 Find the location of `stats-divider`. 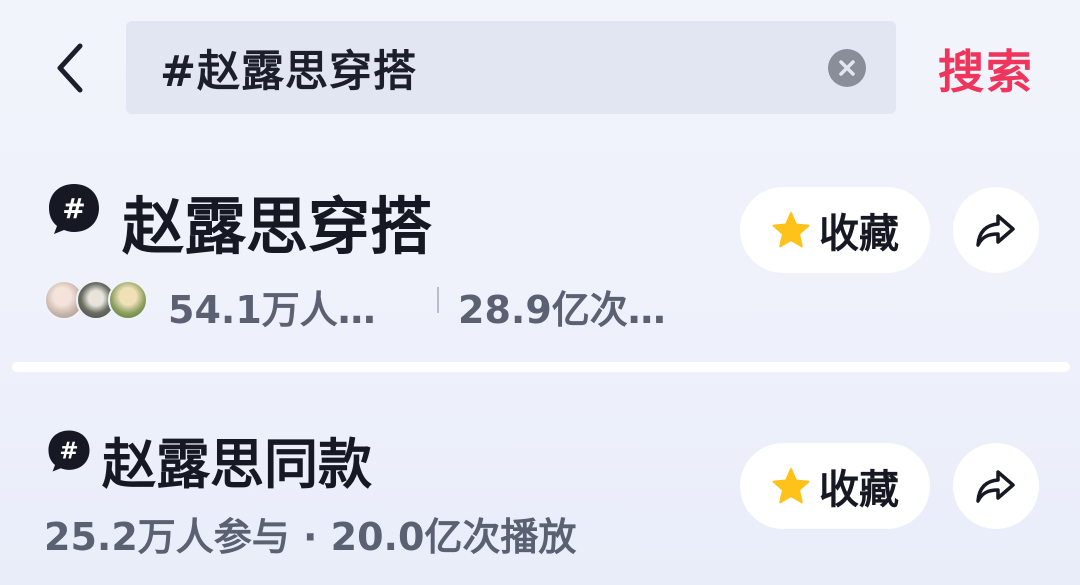

stats-divider is located at coordinates (438, 300).